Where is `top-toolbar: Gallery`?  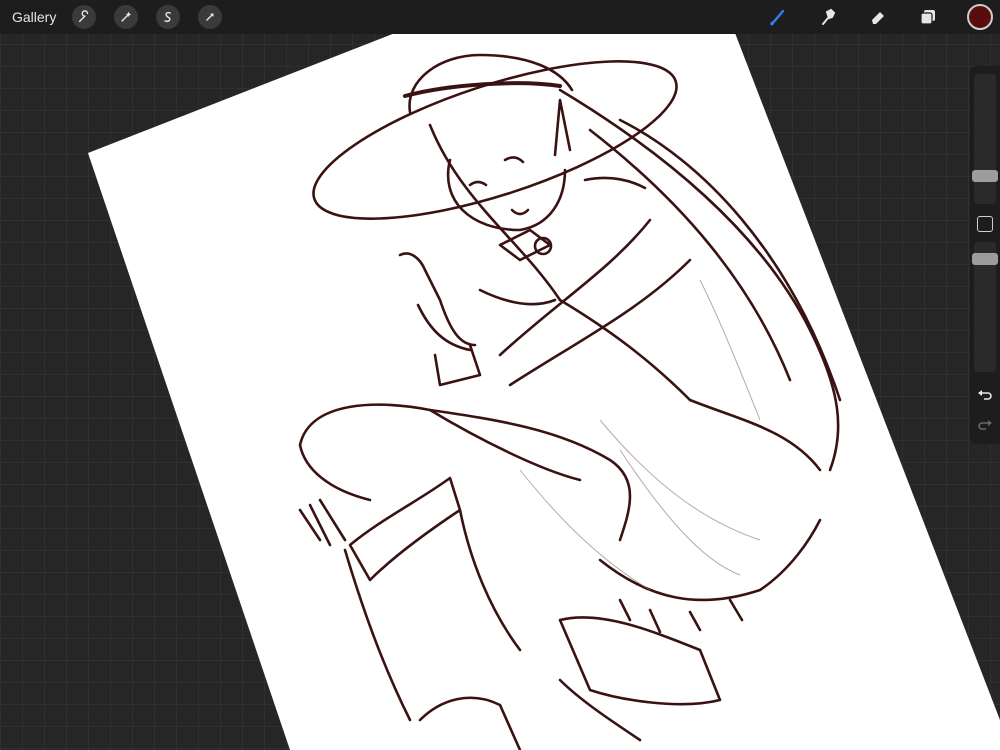 top-toolbar: Gallery is located at coordinates (500, 17).